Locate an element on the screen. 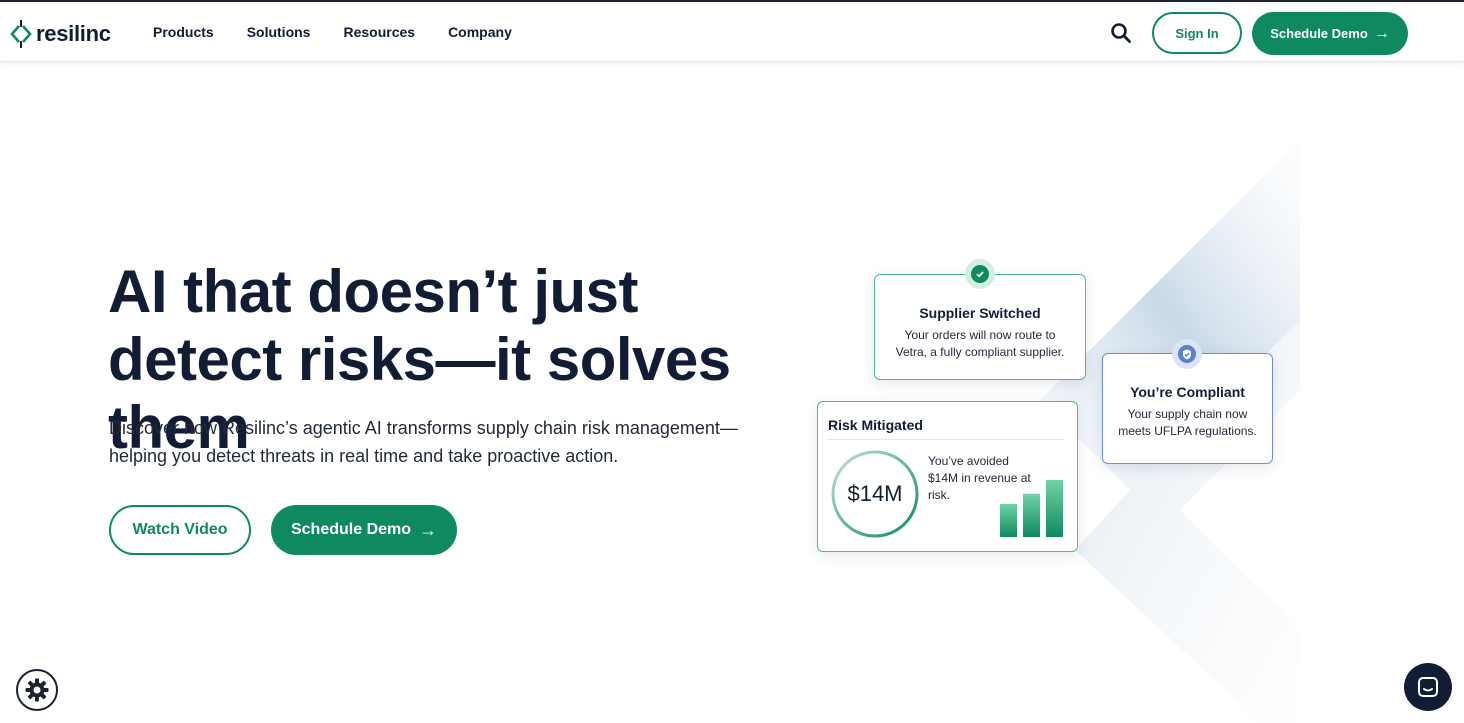  cookie-settings-button is located at coordinates (37, 690).